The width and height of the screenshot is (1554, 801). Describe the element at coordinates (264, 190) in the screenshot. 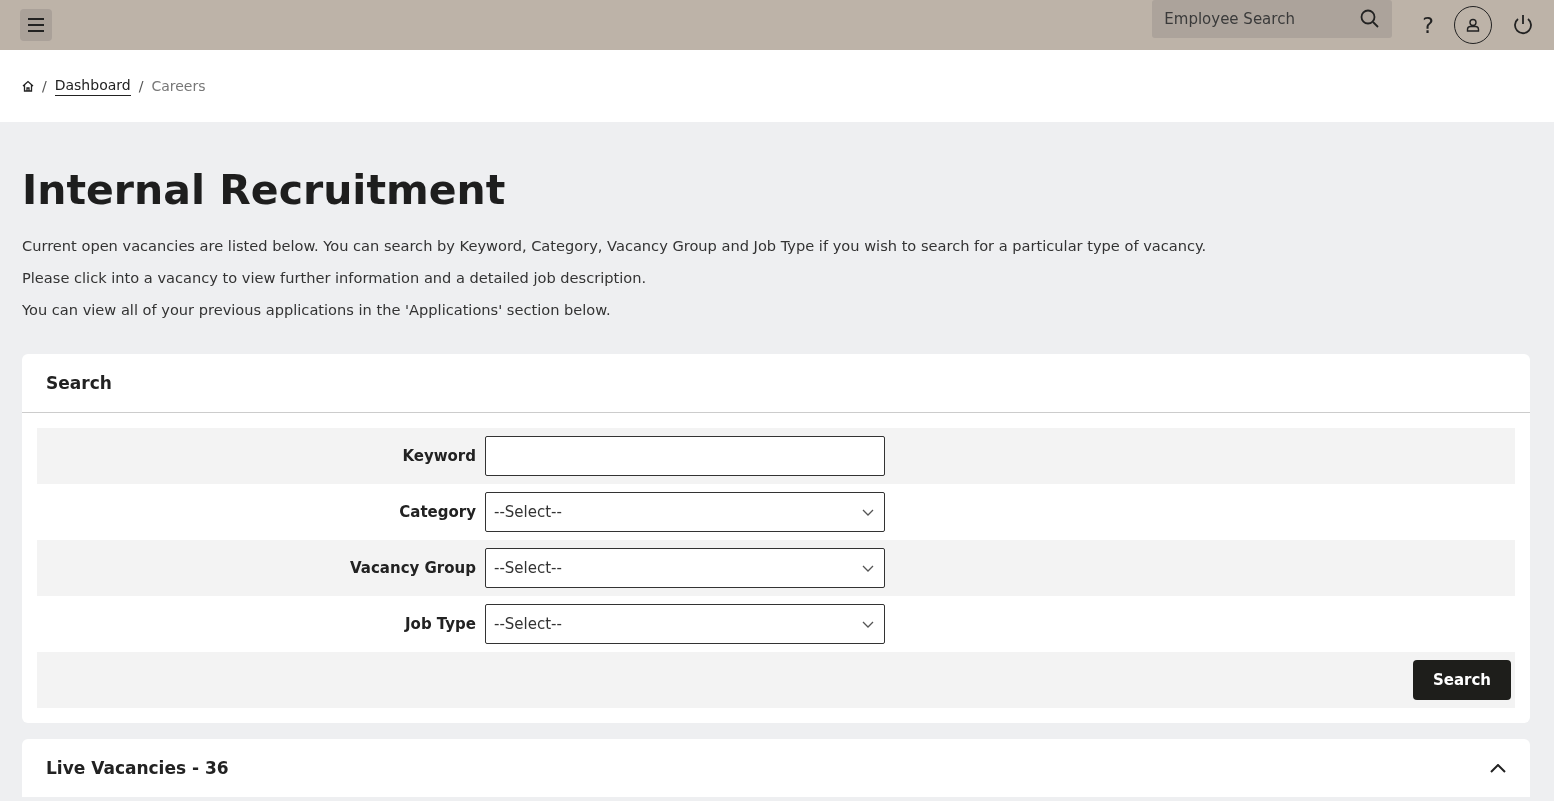

I see `page-title: Internal Recruitment` at that location.